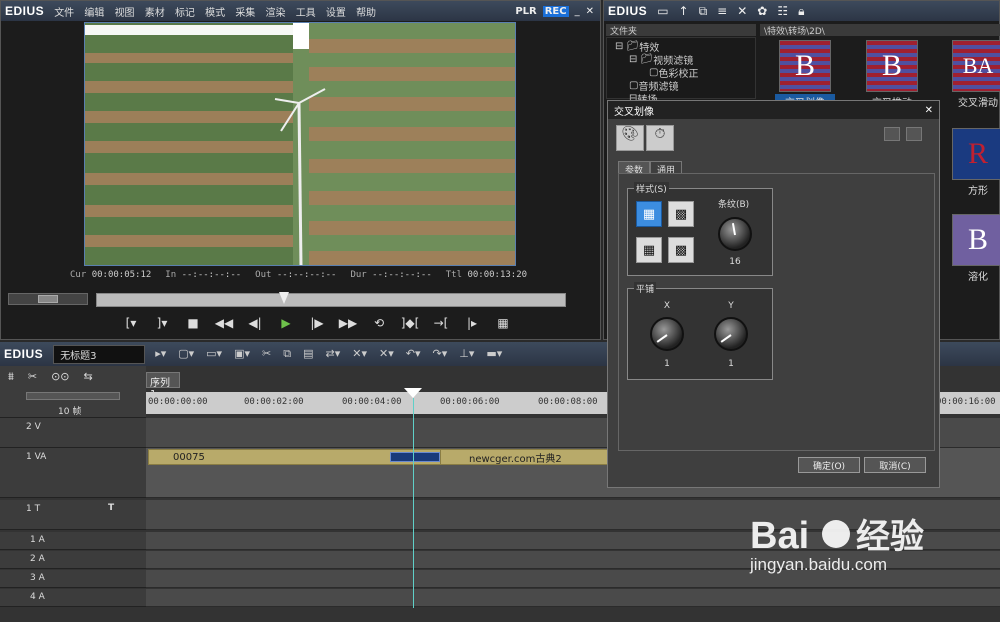 The width and height of the screenshot is (1000, 622). Describe the element at coordinates (681, 214) in the screenshot. I see `style-option-2: ▩` at that location.